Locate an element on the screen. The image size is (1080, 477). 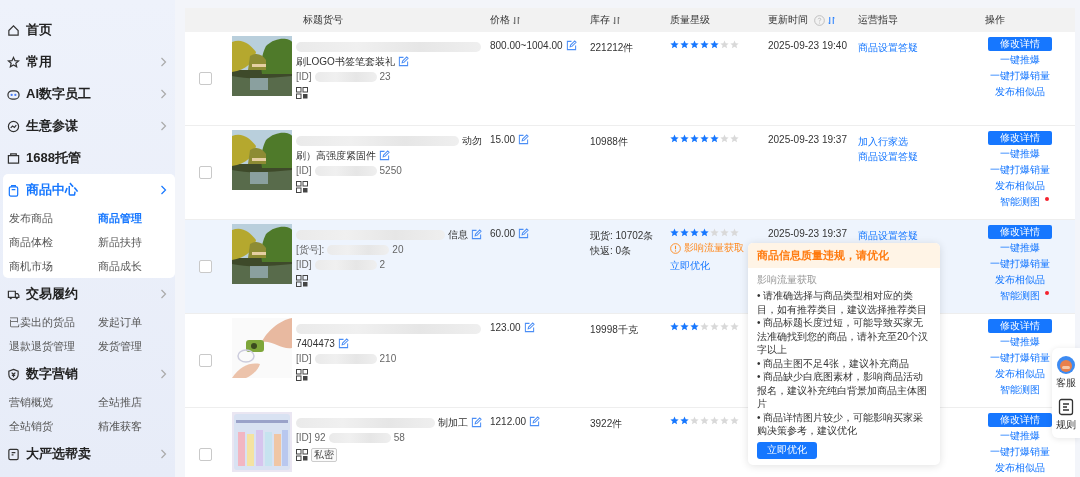
sidebar-subitem: 商品体检 is located at coordinates (31, 242).